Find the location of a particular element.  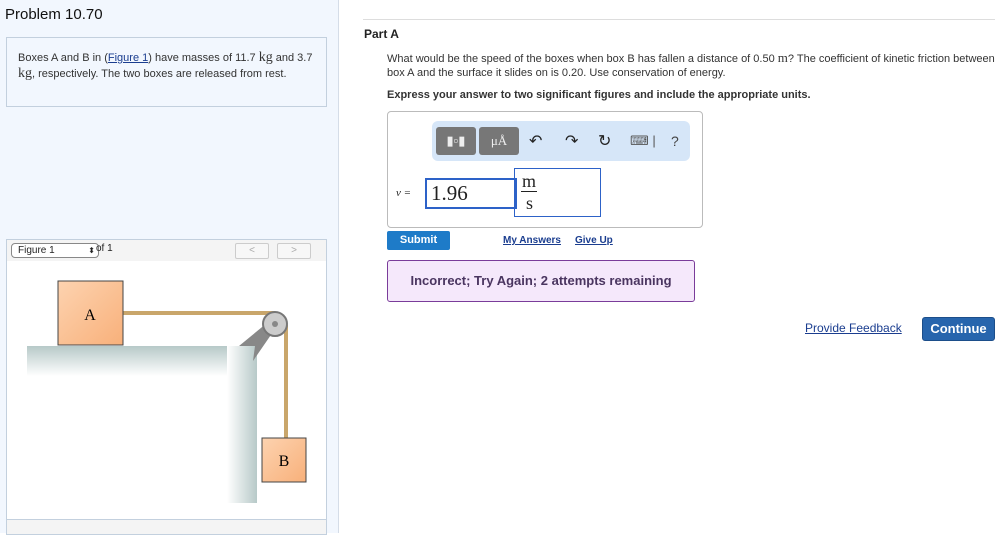

text: ) have masses of 11.7 is located at coordinates (203, 58).